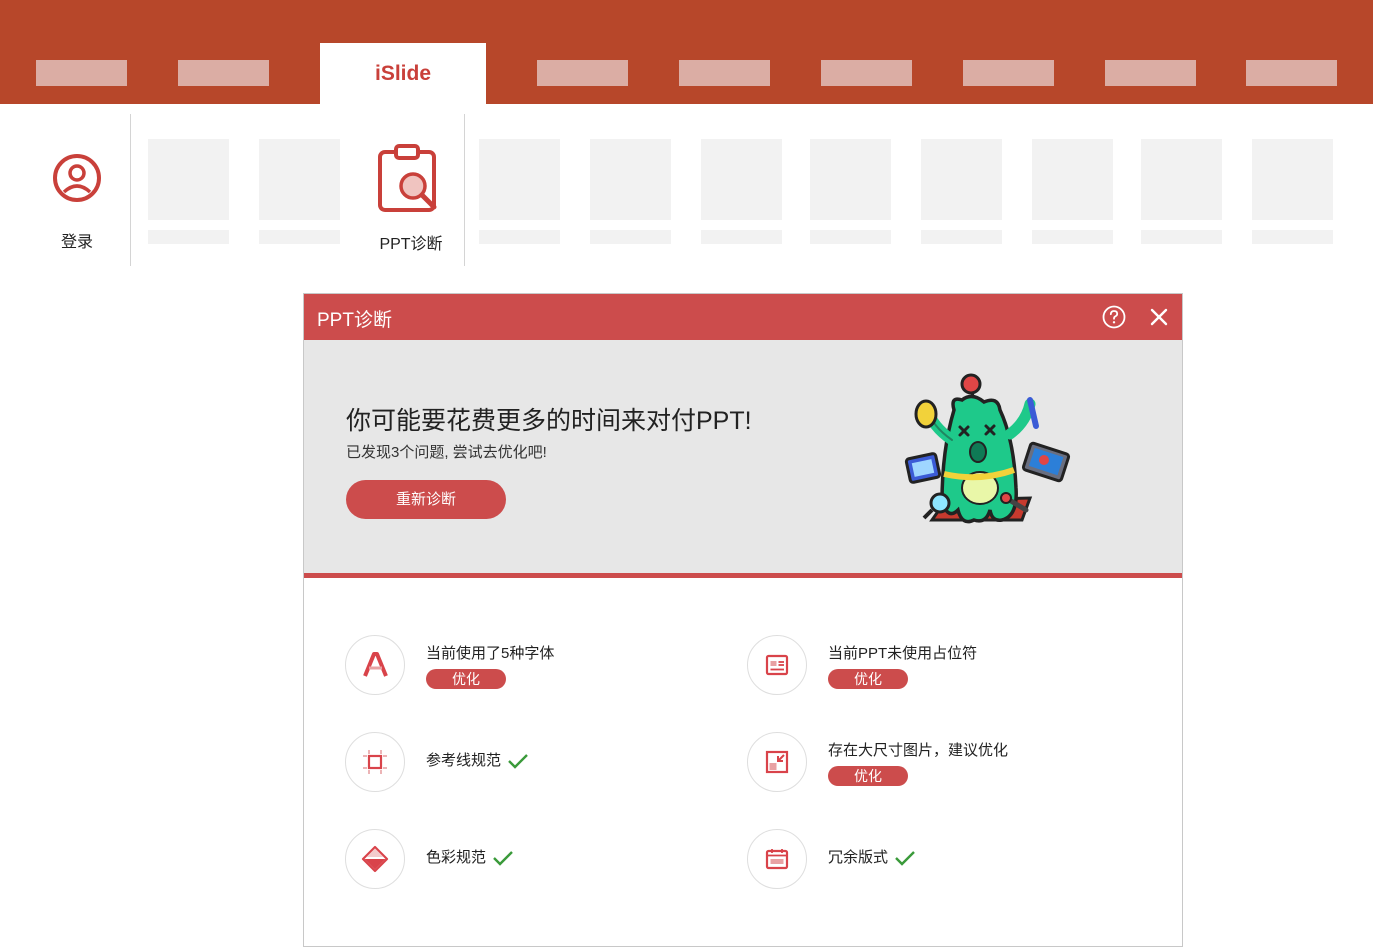 The height and width of the screenshot is (947, 1373). I want to click on font-icon, so click(375, 664).